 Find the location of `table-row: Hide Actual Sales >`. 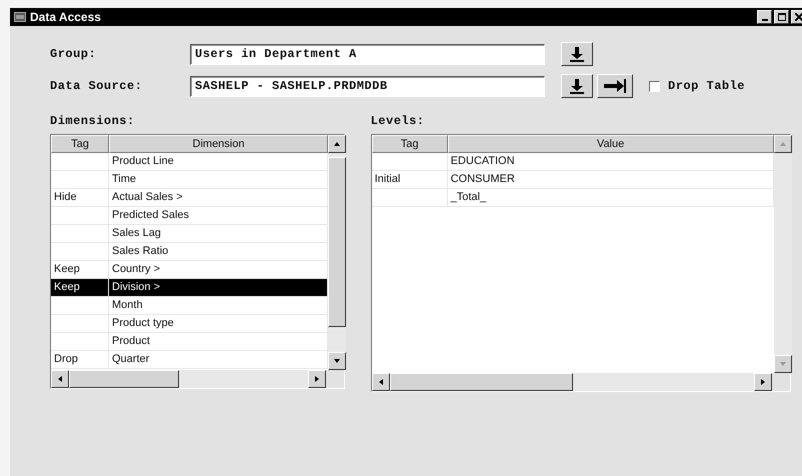

table-row: Hide Actual Sales > is located at coordinates (189, 198).